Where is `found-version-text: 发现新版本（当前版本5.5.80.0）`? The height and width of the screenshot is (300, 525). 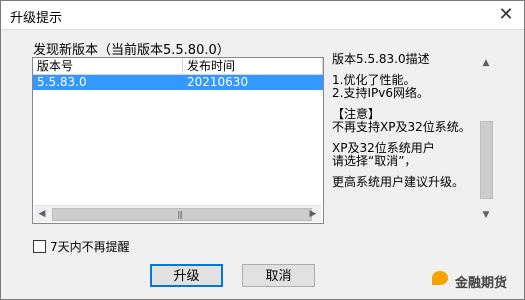
found-version-text: 发现新版本（当前版本5.5.80.0） is located at coordinates (131, 50).